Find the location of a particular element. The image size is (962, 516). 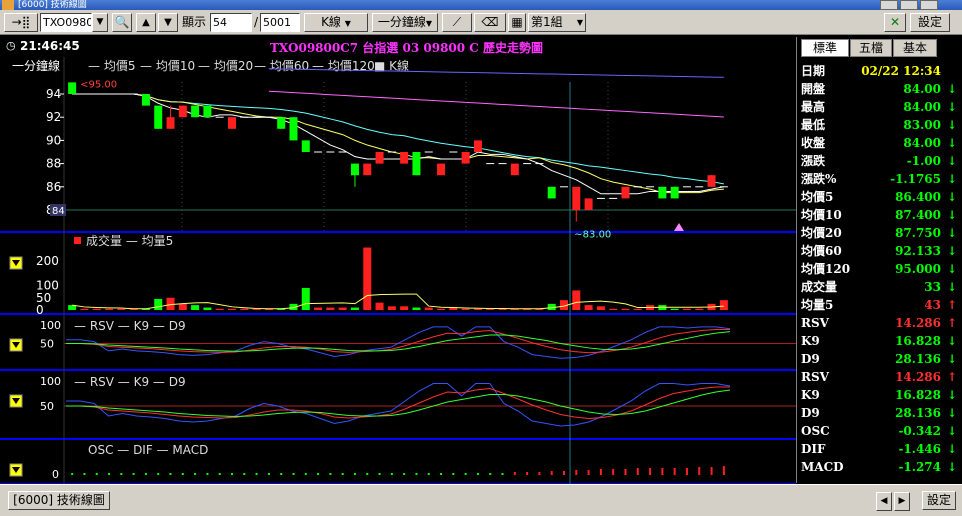

quote-value: 95.000 is located at coordinates (918, 269).